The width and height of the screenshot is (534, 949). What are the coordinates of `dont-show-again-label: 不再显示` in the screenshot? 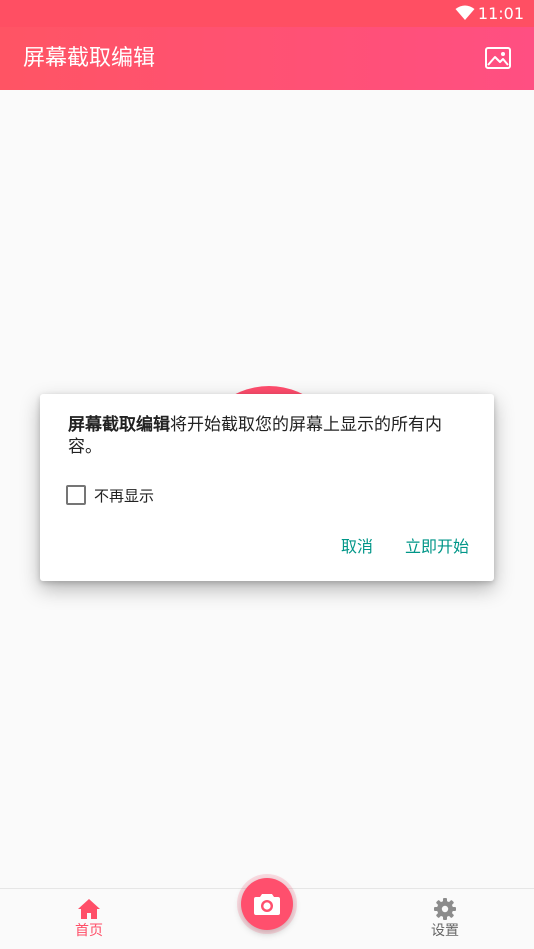 It's located at (124, 495).